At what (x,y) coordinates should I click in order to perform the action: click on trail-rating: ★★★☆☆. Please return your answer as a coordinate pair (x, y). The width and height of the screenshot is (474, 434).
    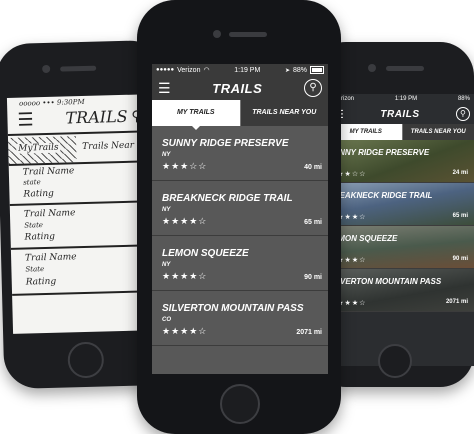
    Looking at the image, I should click on (185, 166).